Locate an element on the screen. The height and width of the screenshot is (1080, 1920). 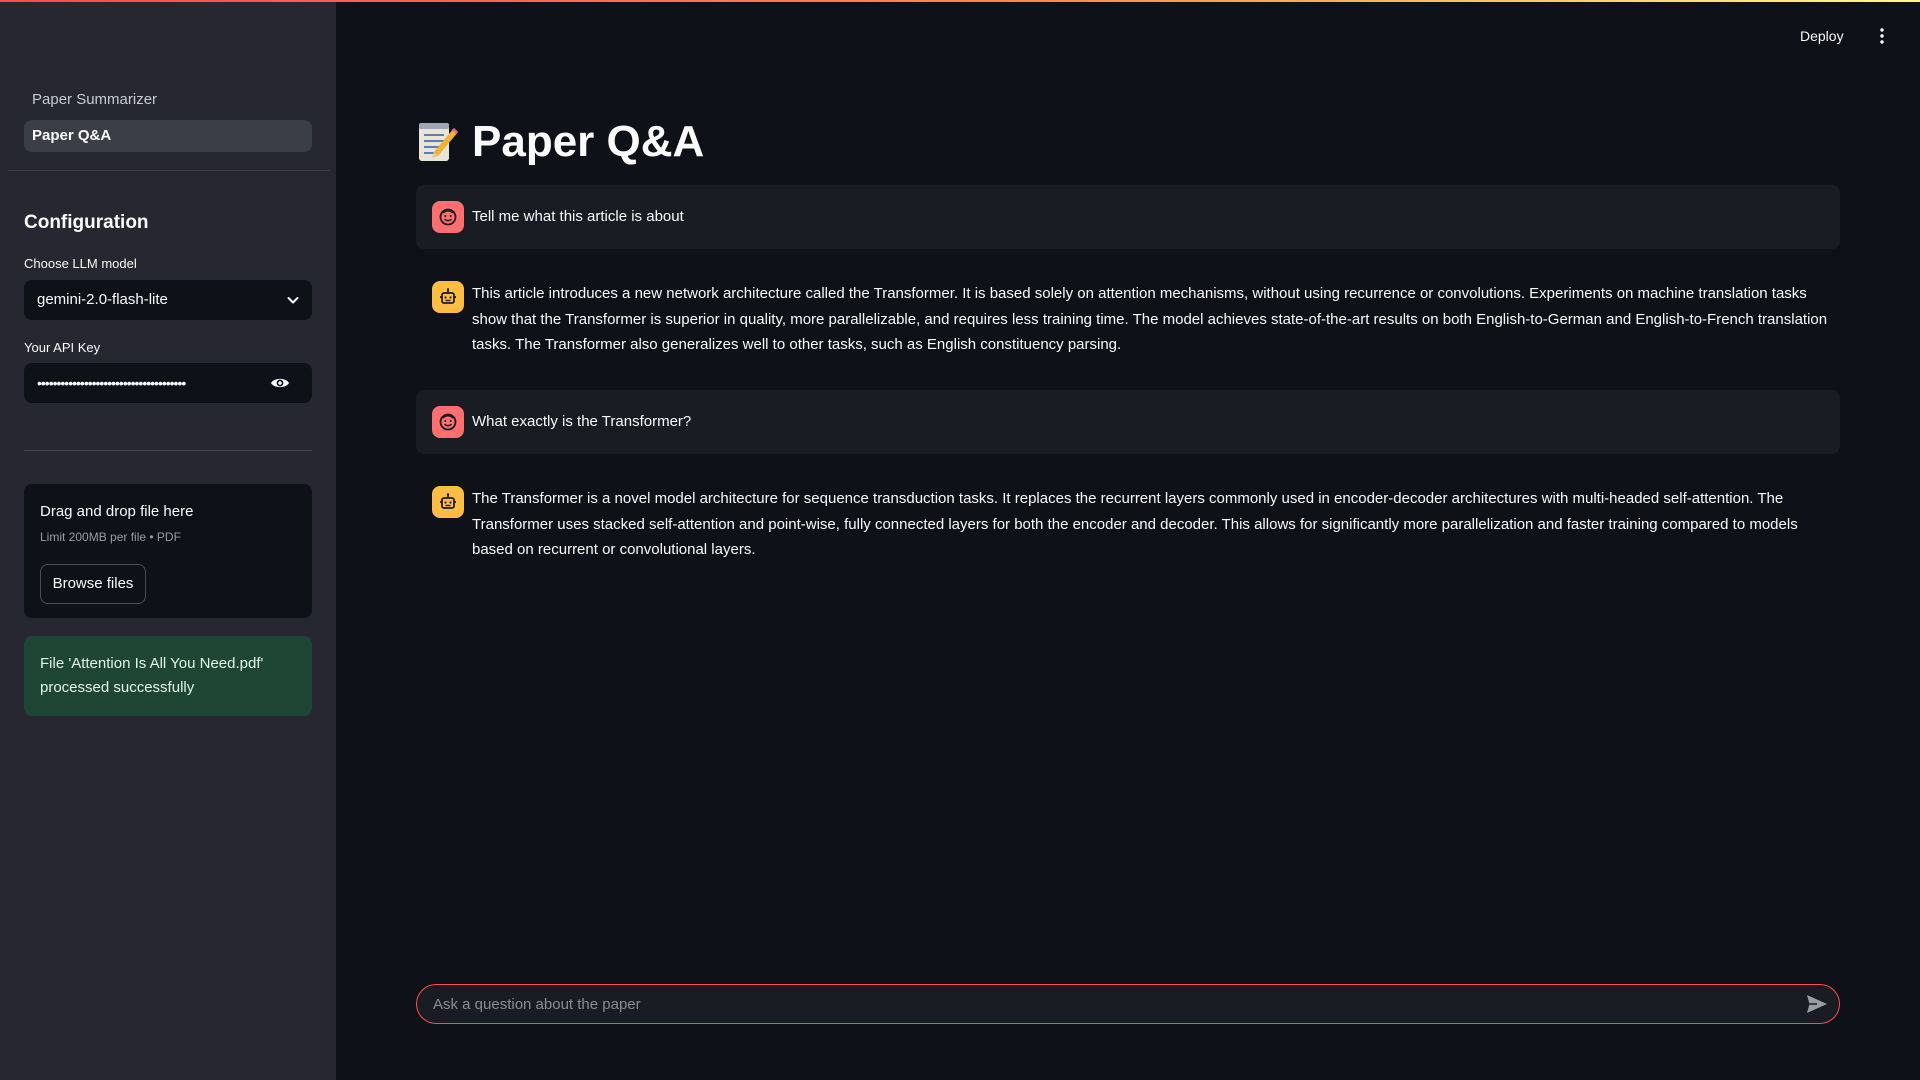
eye-icon is located at coordinates (280, 383).